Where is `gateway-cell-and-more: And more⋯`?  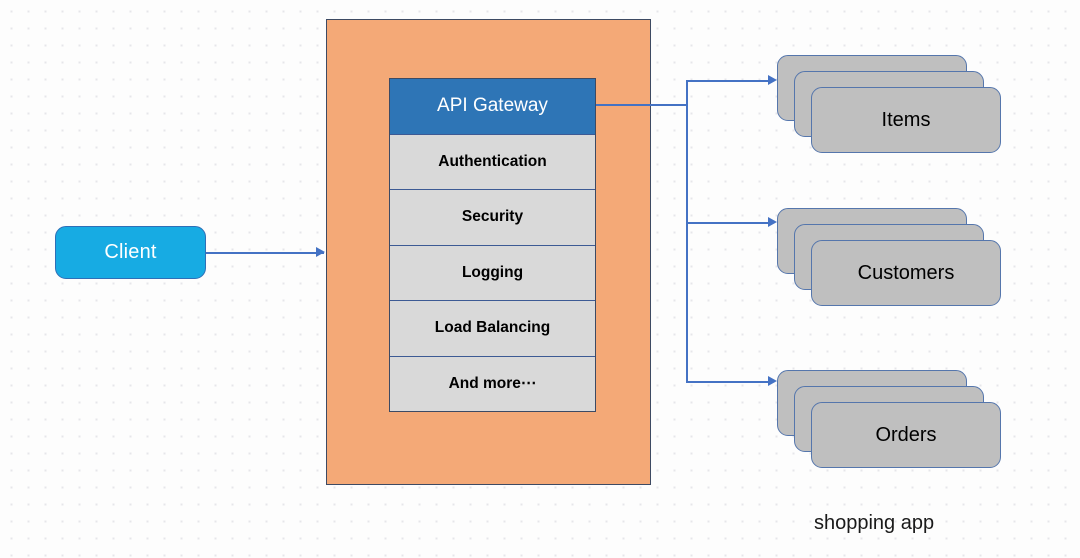 gateway-cell-and-more: And more⋯ is located at coordinates (492, 383).